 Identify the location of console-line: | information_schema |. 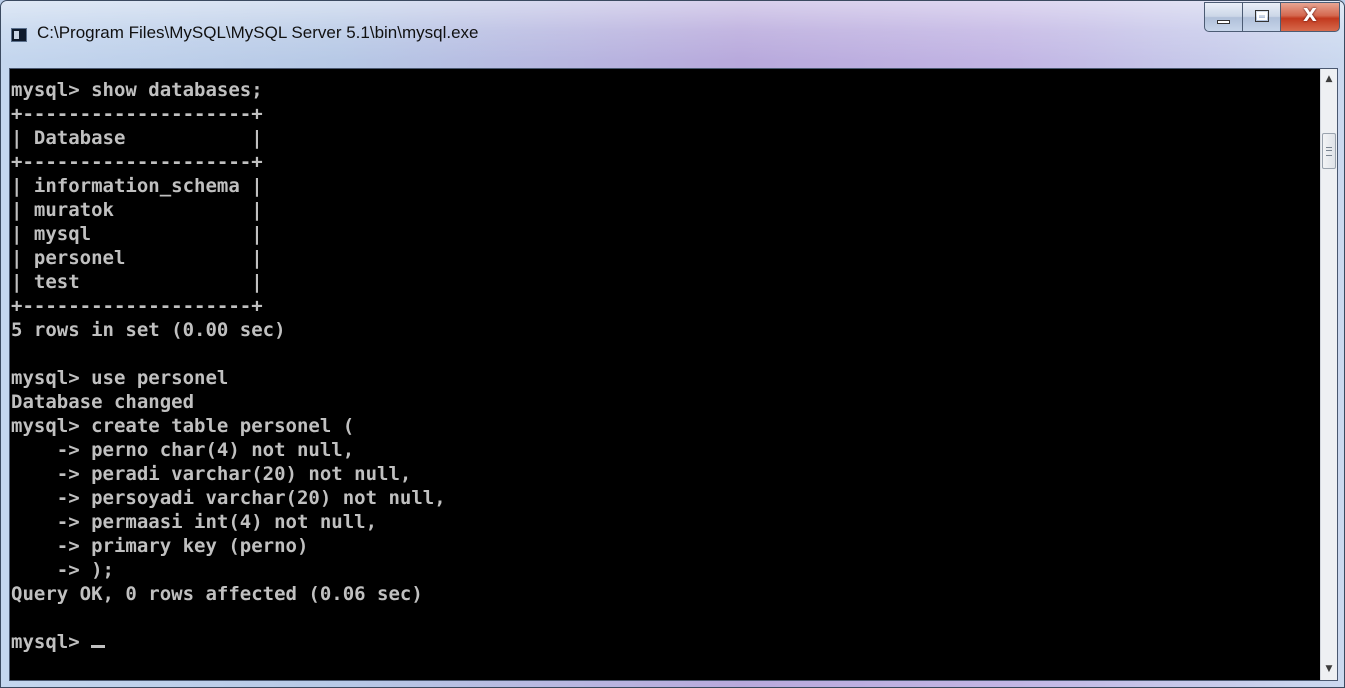
(137, 186).